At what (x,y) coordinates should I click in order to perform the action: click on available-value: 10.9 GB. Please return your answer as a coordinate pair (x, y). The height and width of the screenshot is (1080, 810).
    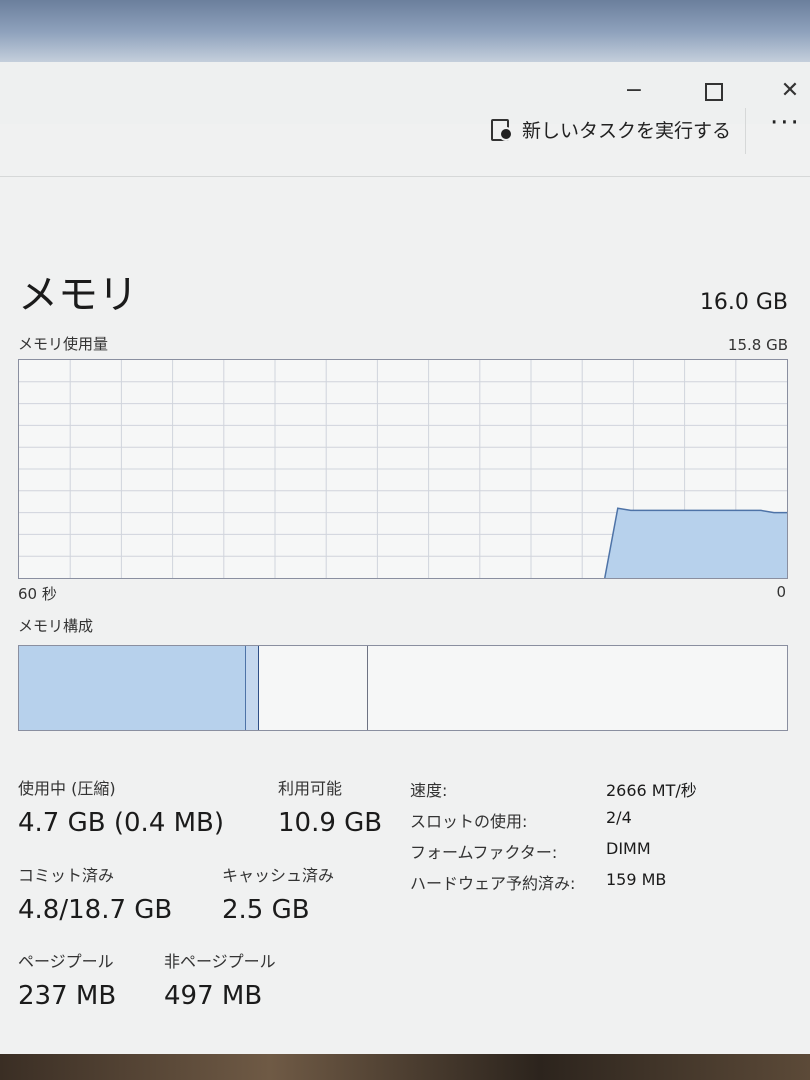
    Looking at the image, I should click on (330, 823).